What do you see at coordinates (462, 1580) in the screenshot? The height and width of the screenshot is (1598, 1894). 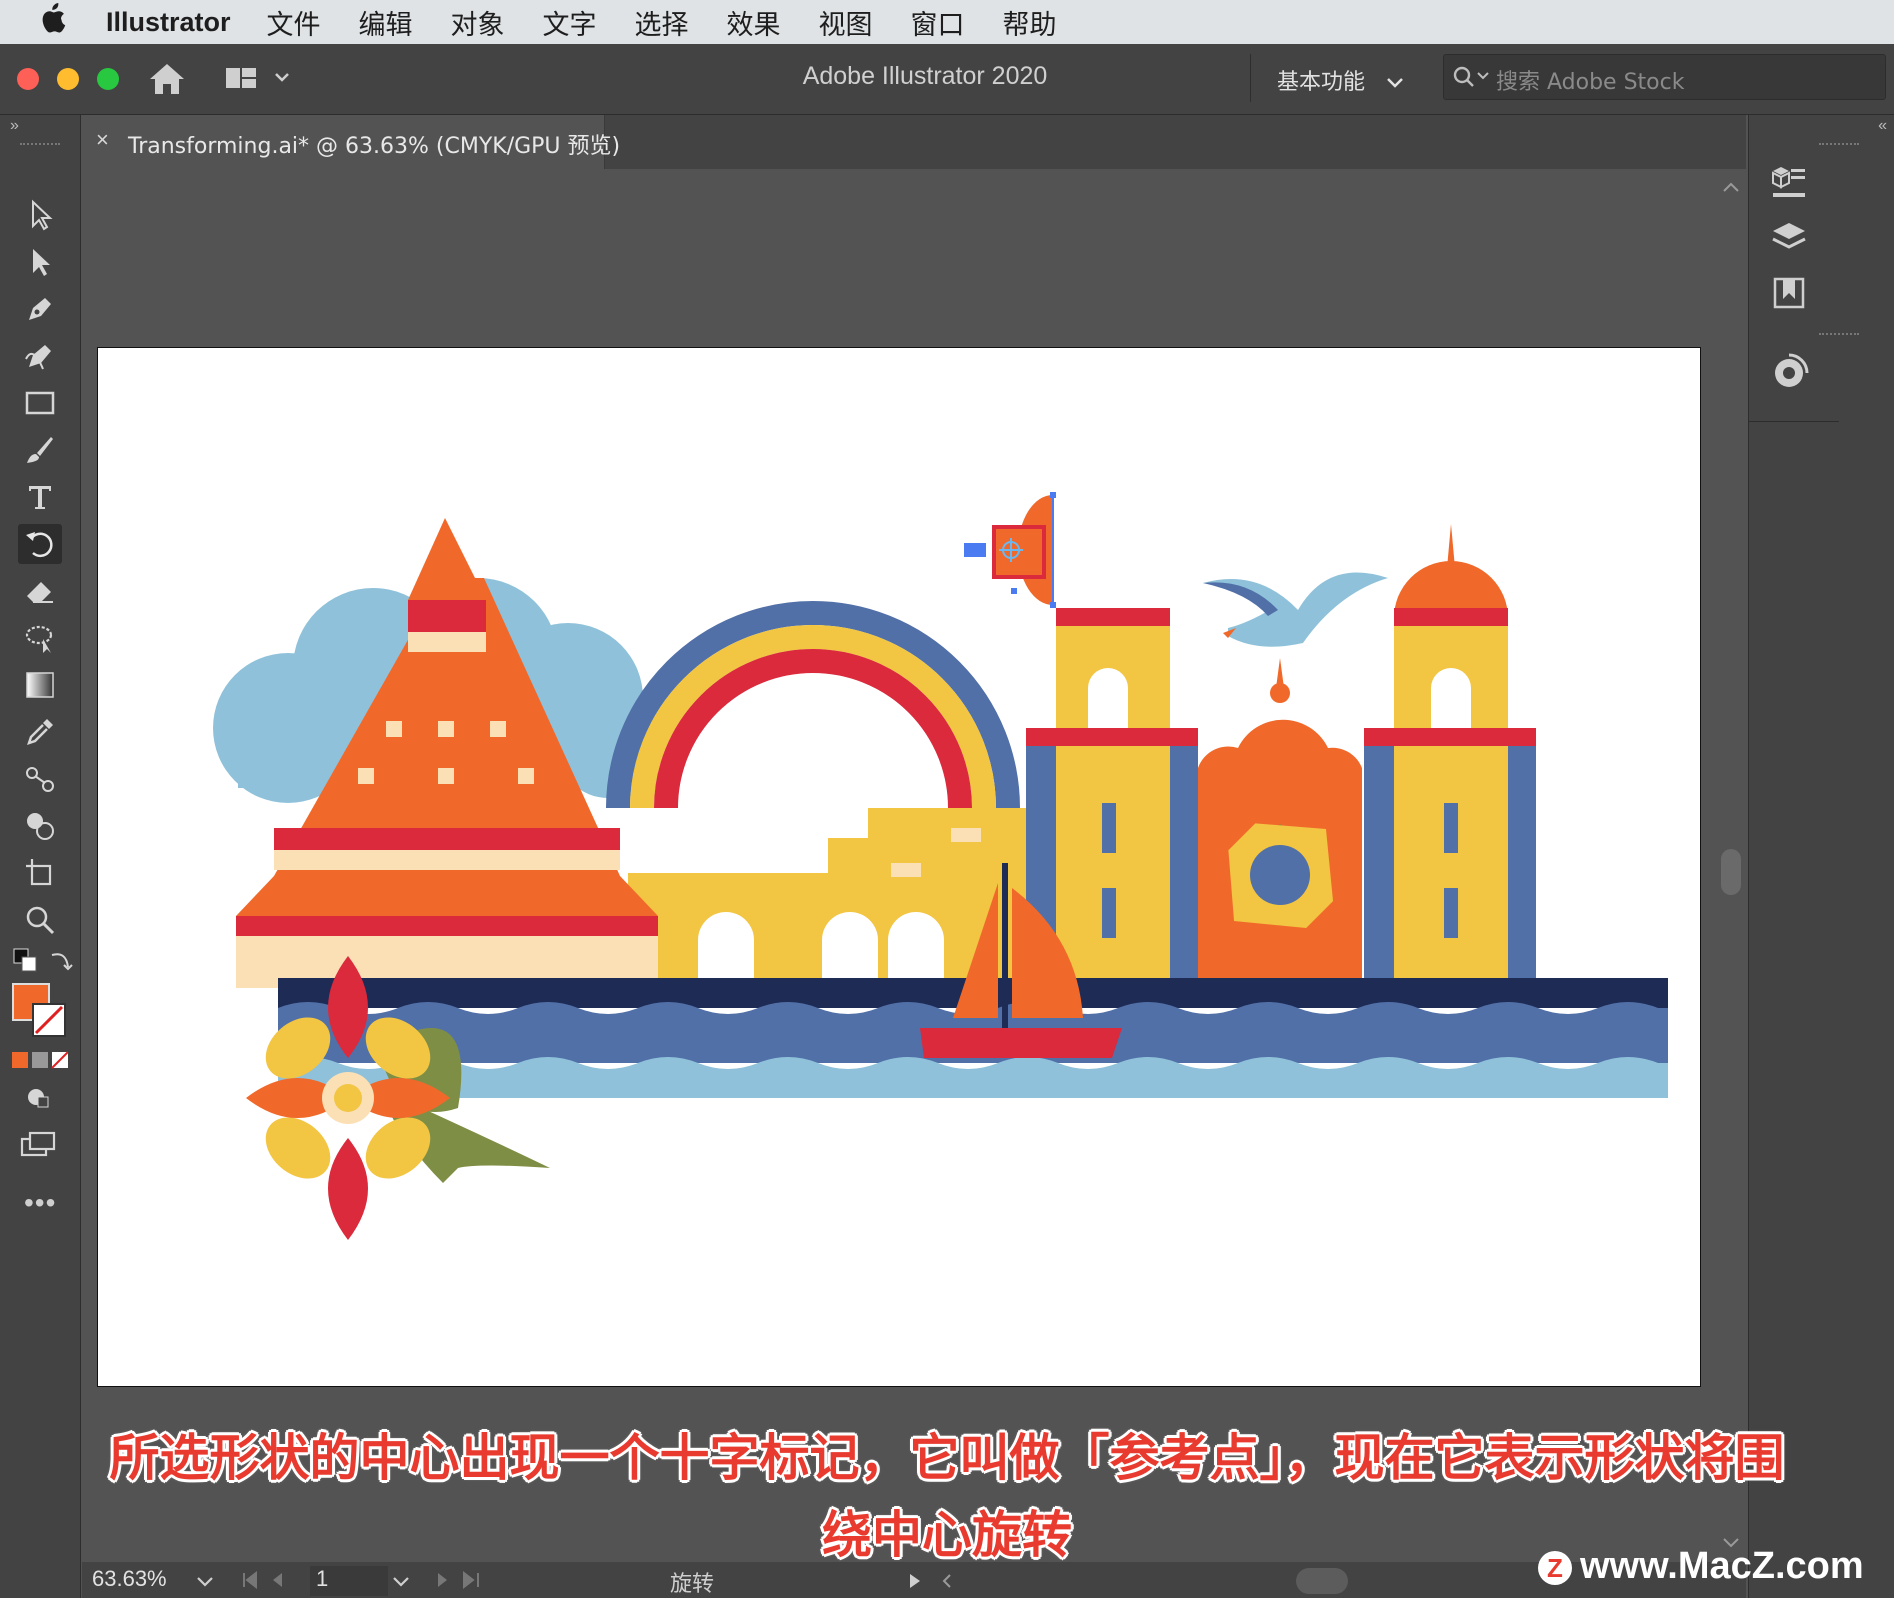 I see `next-last-artboard-icons` at bounding box center [462, 1580].